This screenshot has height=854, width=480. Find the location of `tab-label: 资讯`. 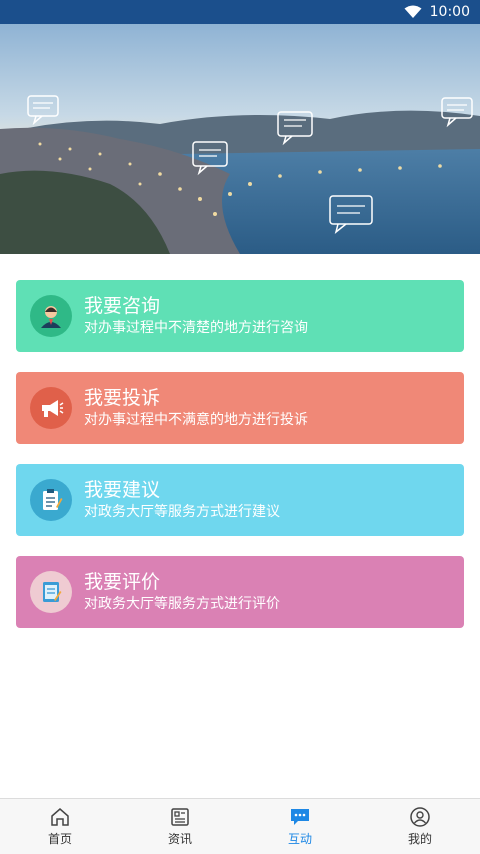

tab-label: 资讯 is located at coordinates (179, 839).